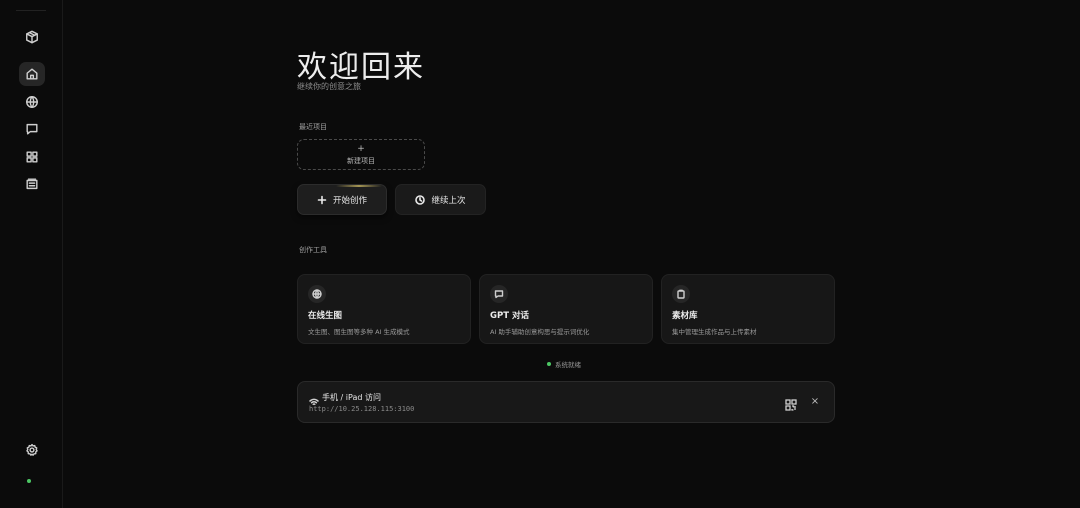 The height and width of the screenshot is (508, 1080). What do you see at coordinates (361, 67) in the screenshot?
I see `page-title: 欢迎回来` at bounding box center [361, 67].